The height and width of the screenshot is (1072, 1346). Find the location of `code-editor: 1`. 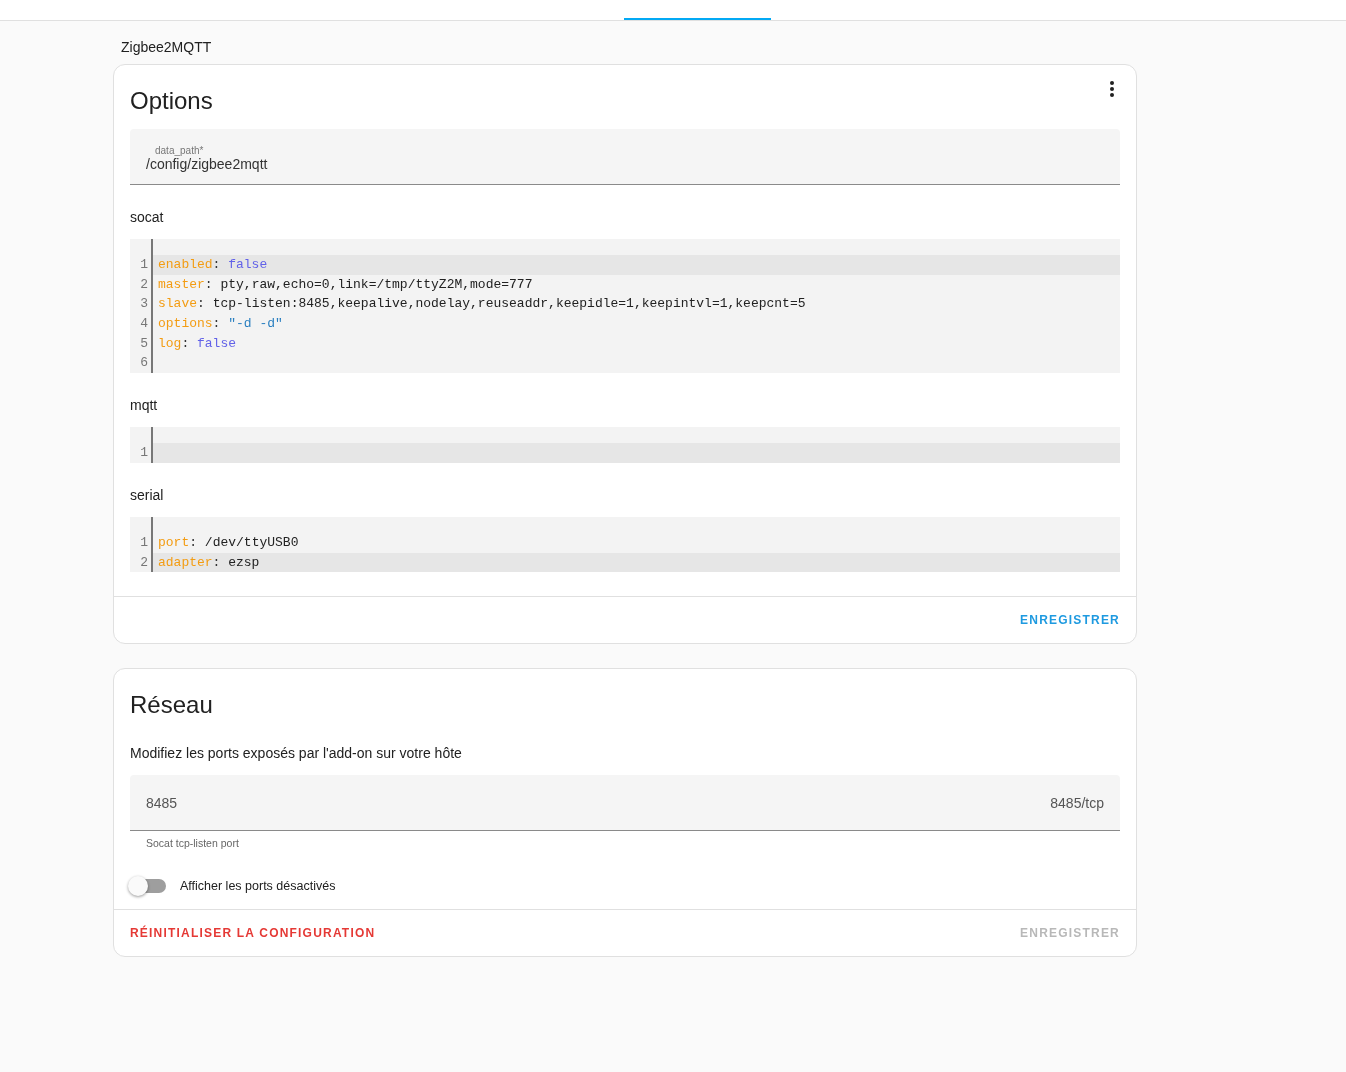

code-editor: 1 is located at coordinates (625, 445).